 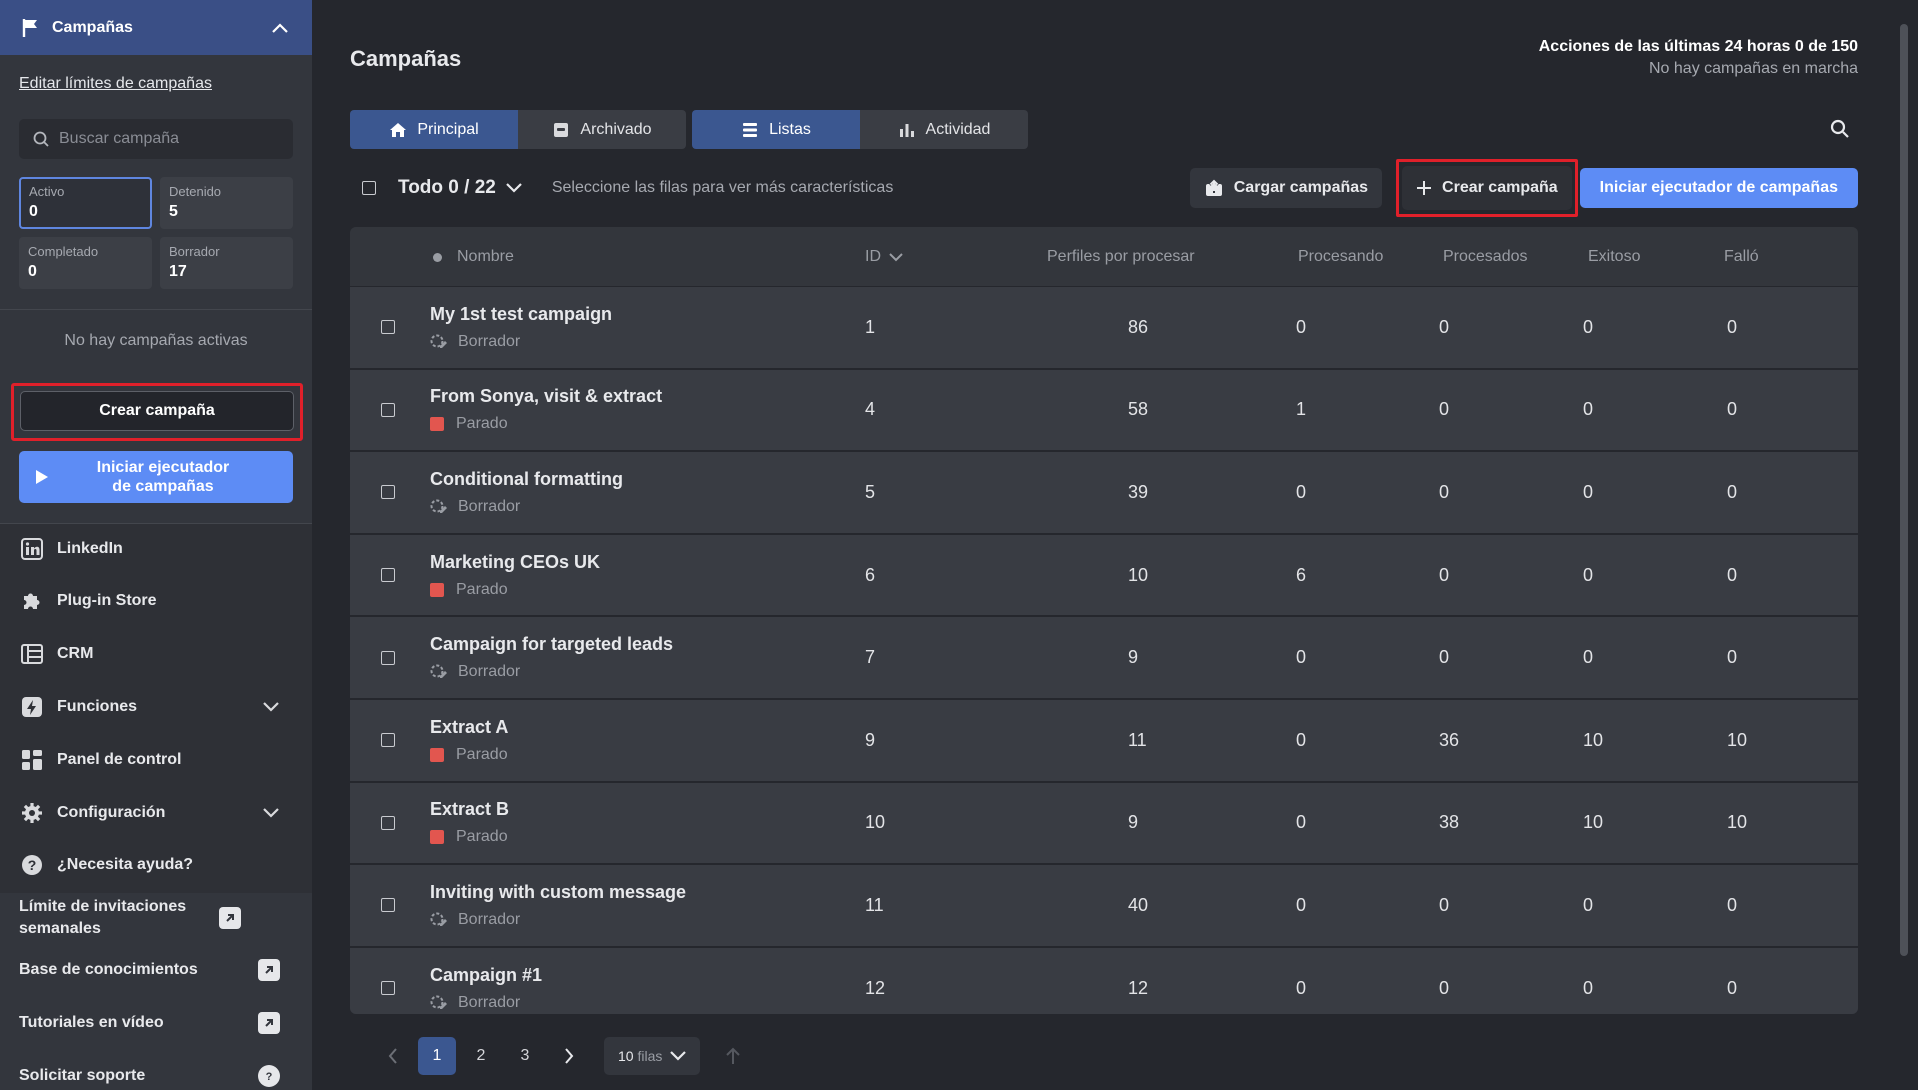 I want to click on col-id: ID, so click(x=884, y=257).